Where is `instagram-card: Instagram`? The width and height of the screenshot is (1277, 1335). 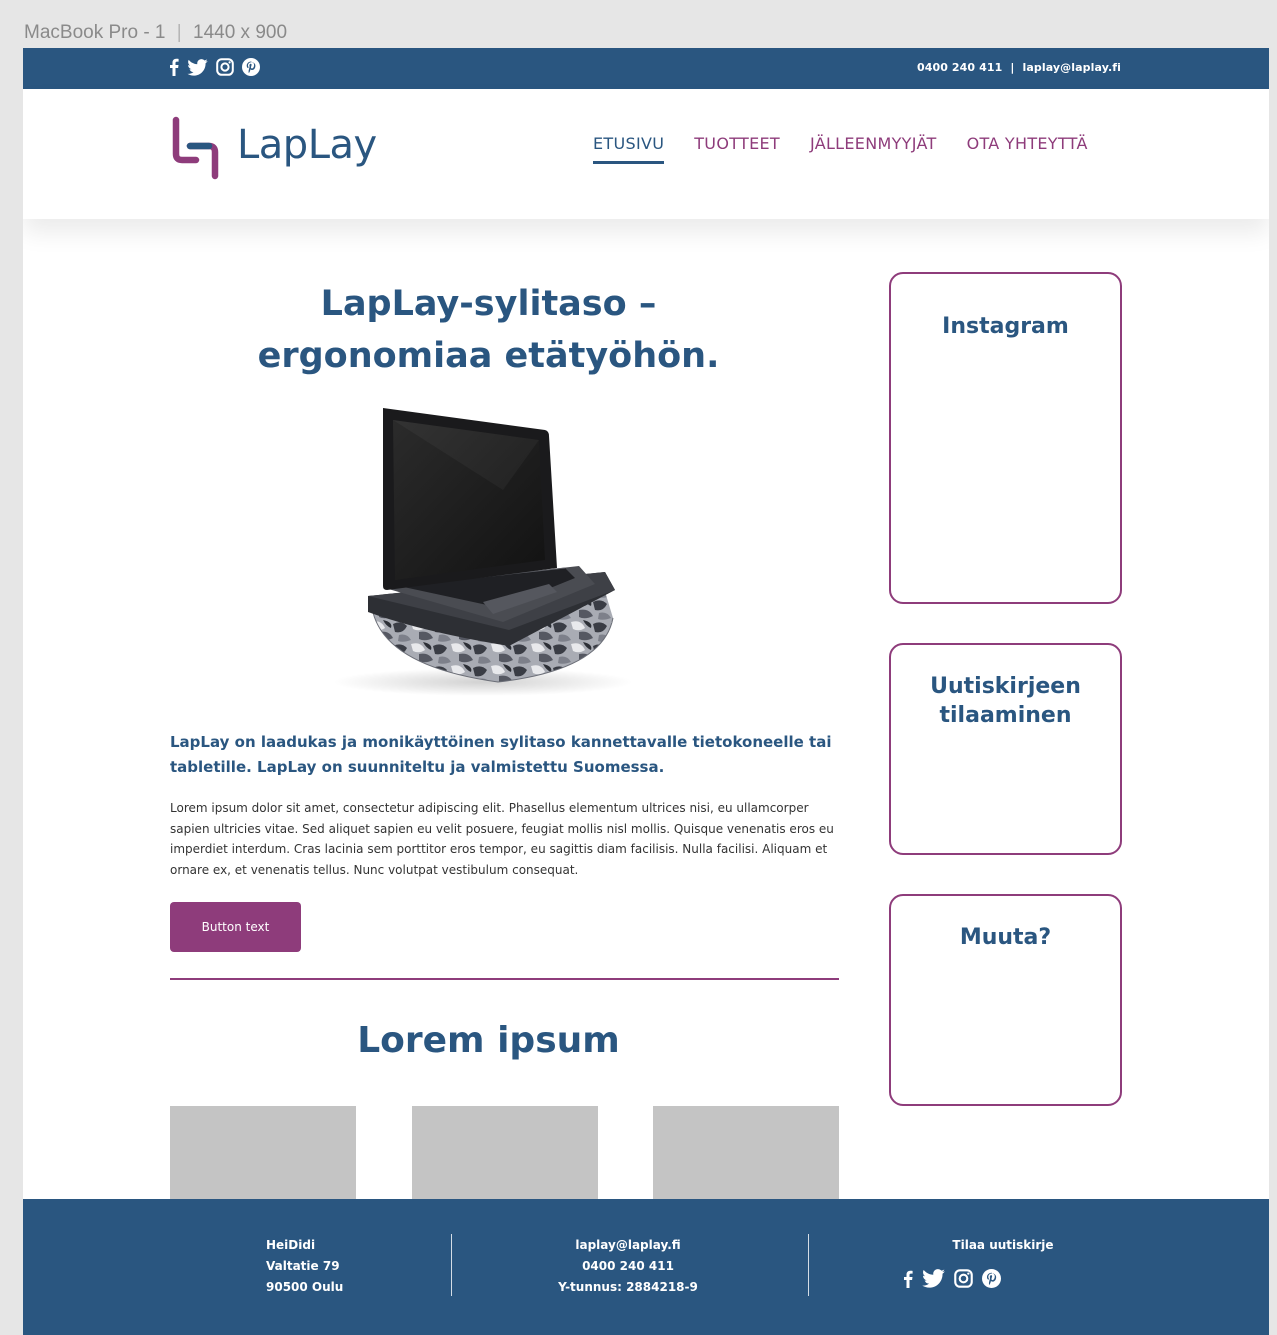
instagram-card: Instagram is located at coordinates (1005, 438).